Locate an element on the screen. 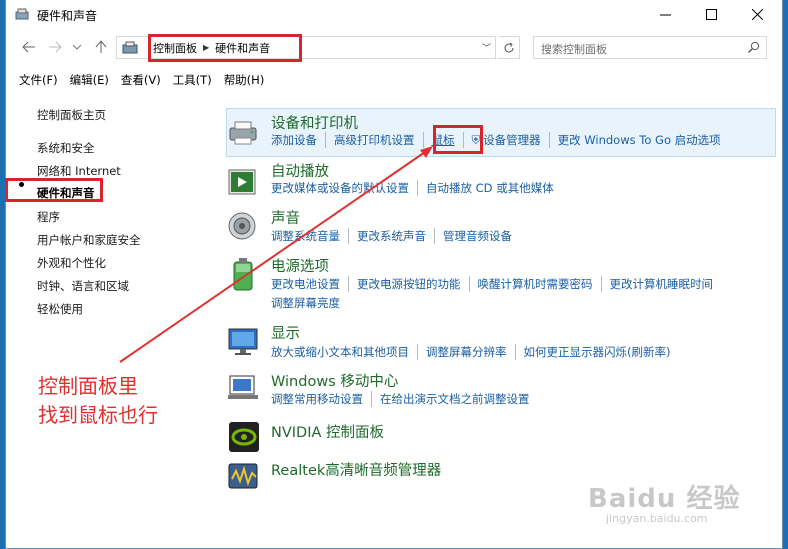 This screenshot has width=788, height=549. category-title-autoplay: 自动播放 is located at coordinates (300, 170).